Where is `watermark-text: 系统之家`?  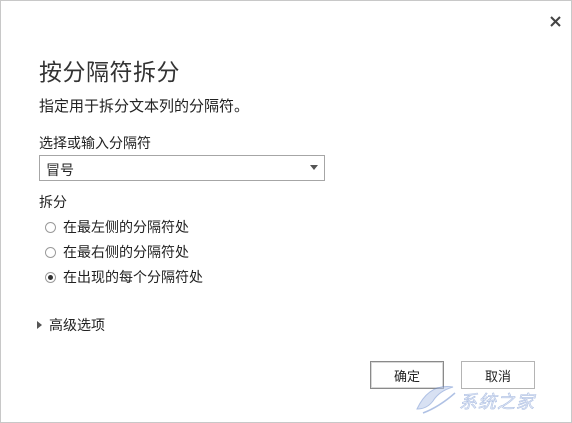
watermark-text: 系统之家 is located at coordinates (497, 403).